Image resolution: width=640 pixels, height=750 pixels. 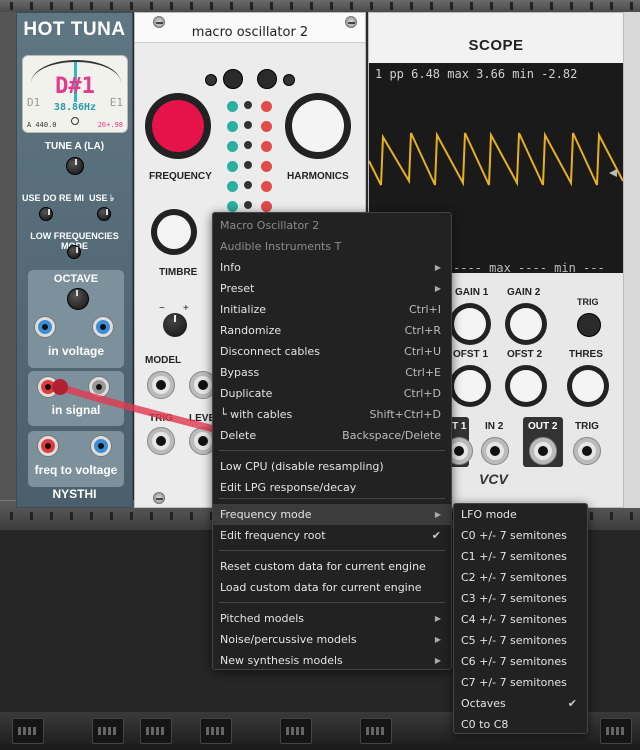 What do you see at coordinates (529, 267) in the screenshot?
I see `scope-stats-ch2: ---- max ---- min ---` at bounding box center [529, 267].